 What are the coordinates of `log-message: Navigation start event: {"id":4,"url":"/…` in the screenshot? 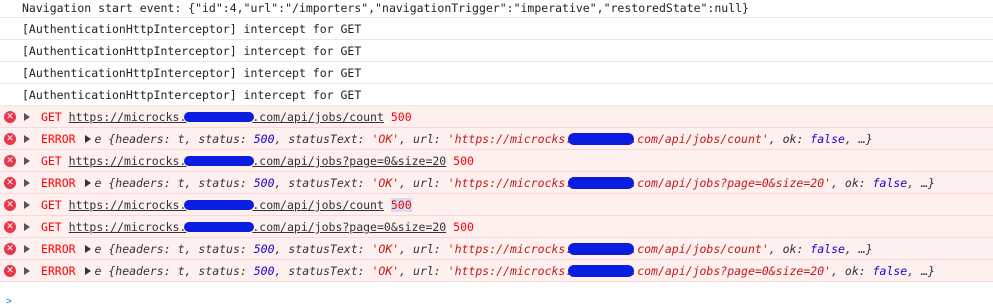 It's located at (385, 8).